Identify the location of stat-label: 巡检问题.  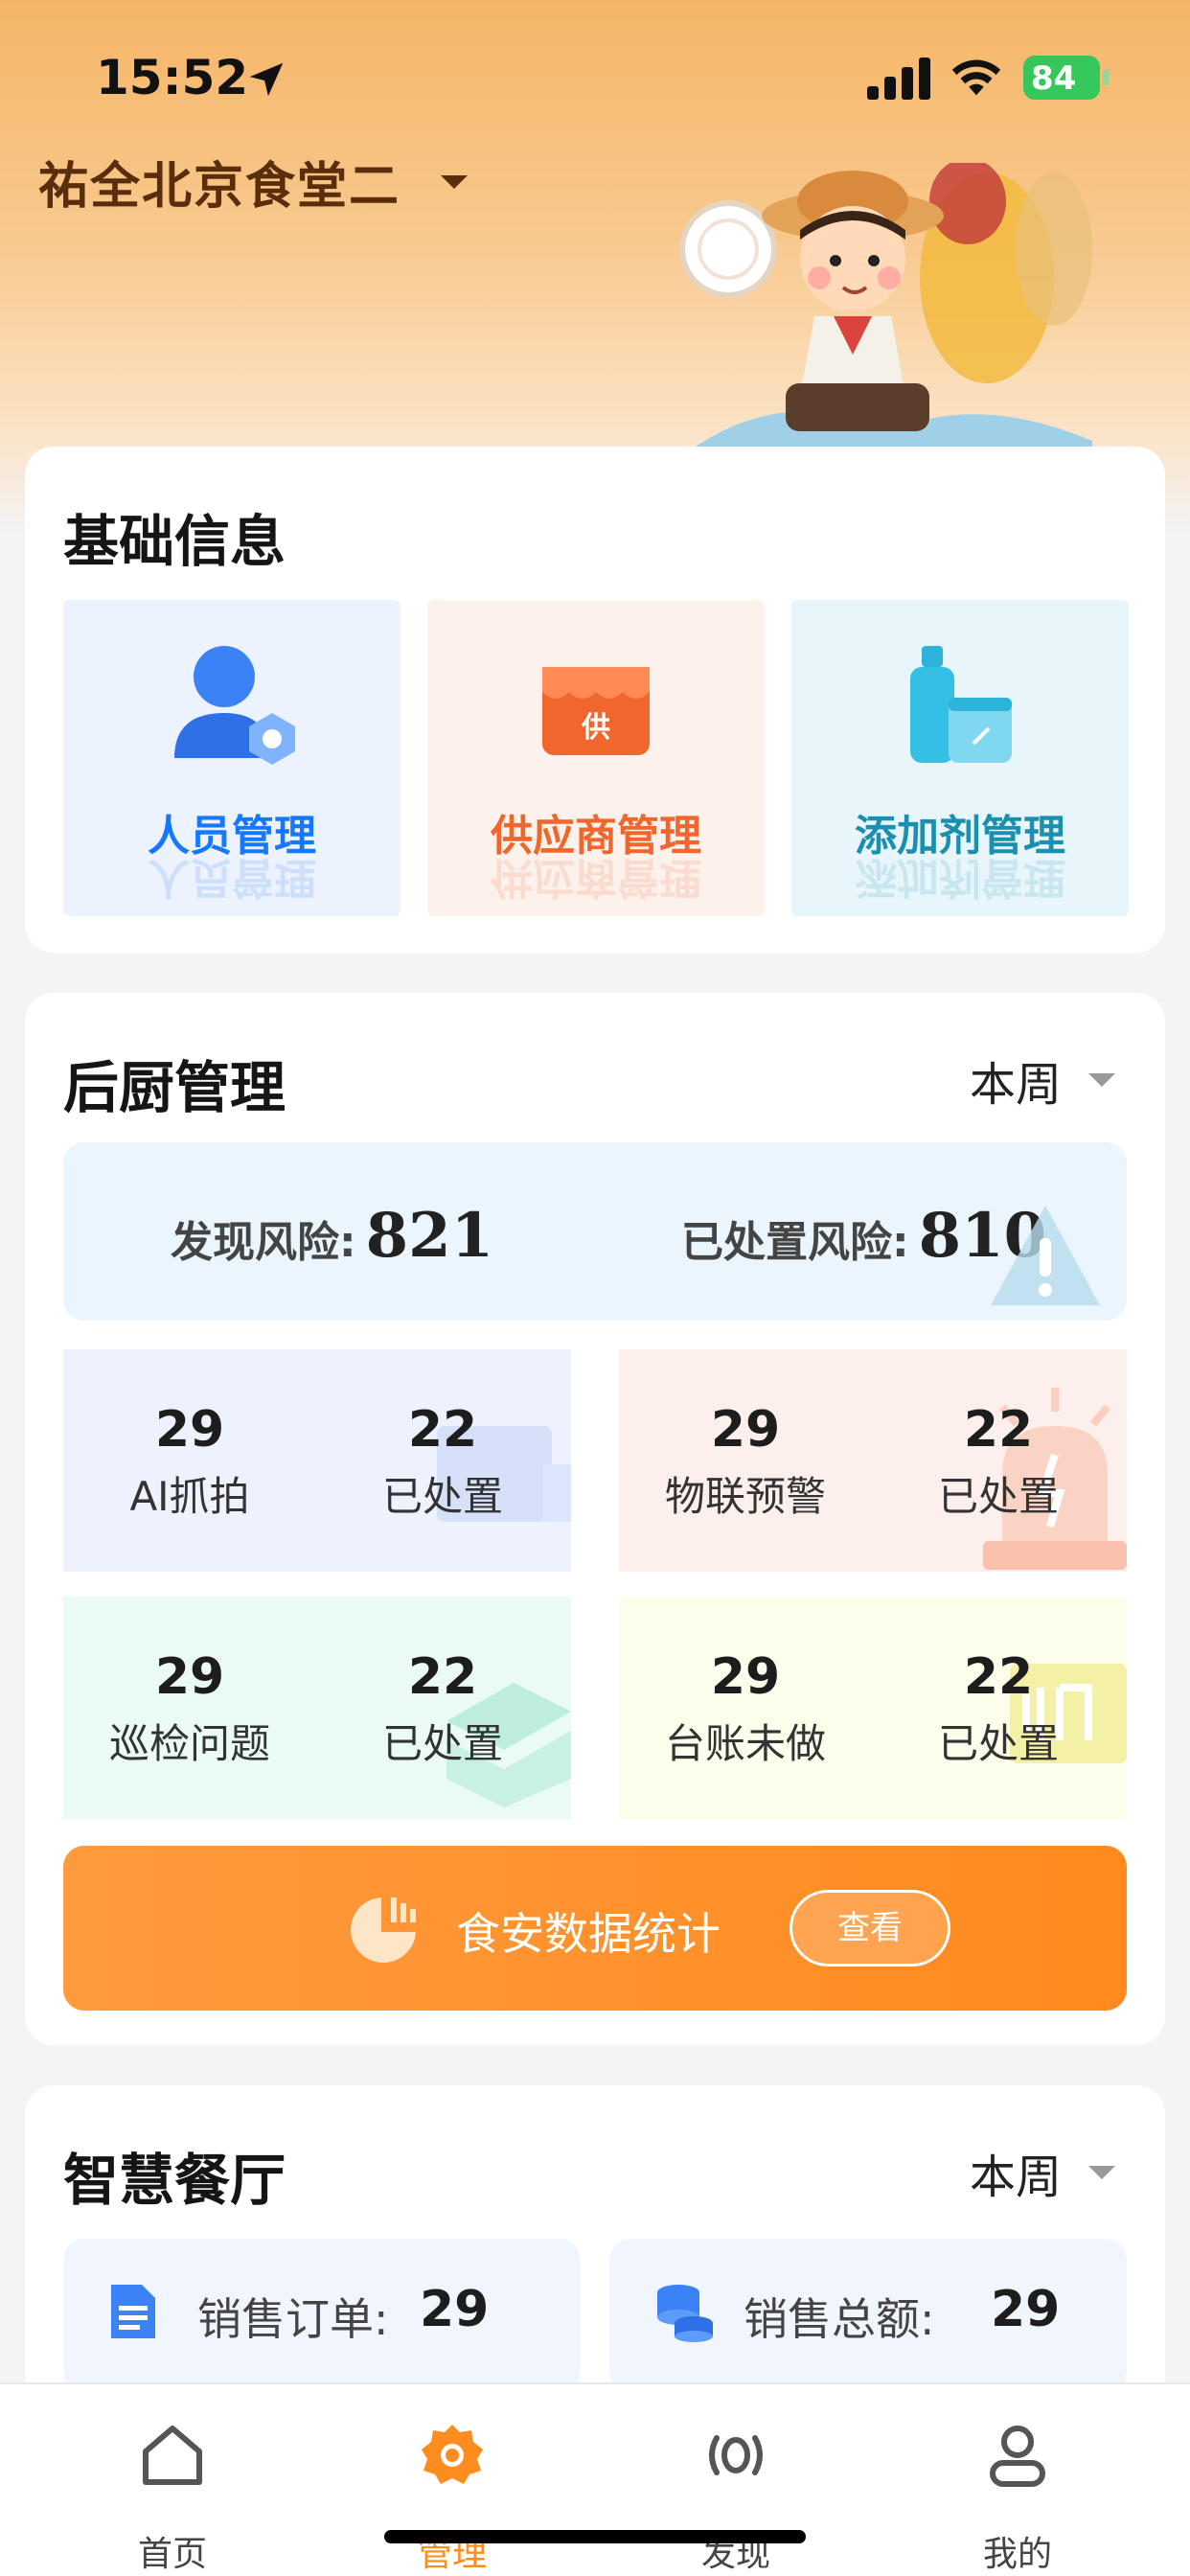
(189, 1743).